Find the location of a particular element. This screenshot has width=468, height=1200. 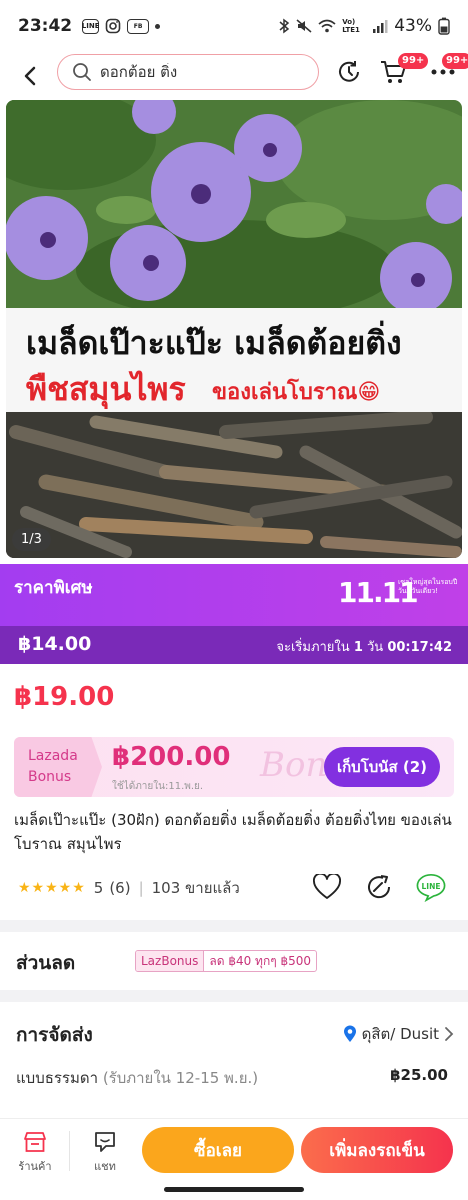

voucher-chip: LazBonus ลด ฿40 ทุกๆ ฿500 is located at coordinates (226, 961).